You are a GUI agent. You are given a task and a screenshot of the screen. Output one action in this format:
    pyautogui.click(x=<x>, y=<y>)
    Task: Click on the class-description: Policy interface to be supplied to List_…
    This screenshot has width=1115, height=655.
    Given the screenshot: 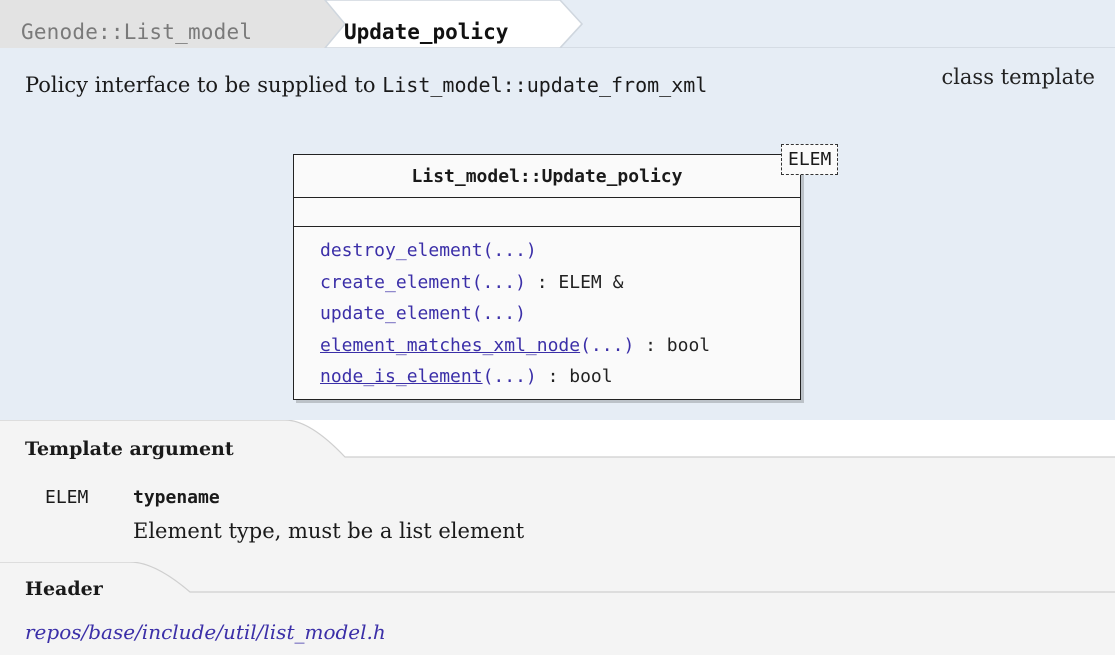 What is the action you would take?
    pyautogui.click(x=366, y=85)
    